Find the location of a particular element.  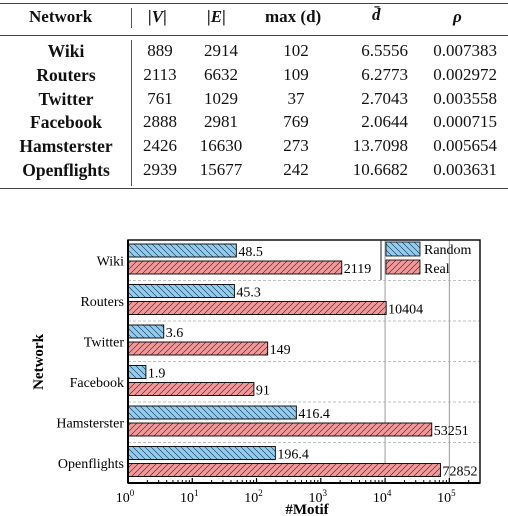

x-tick-exponent: 5 is located at coordinates (453, 493).